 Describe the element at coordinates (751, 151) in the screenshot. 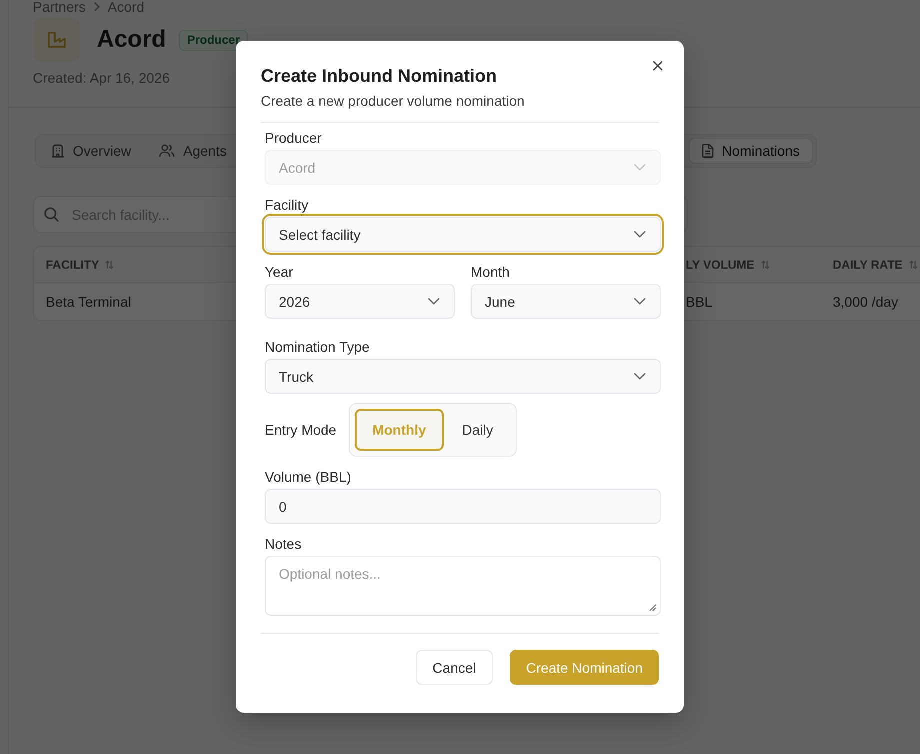

I see `tab: Nominations` at that location.